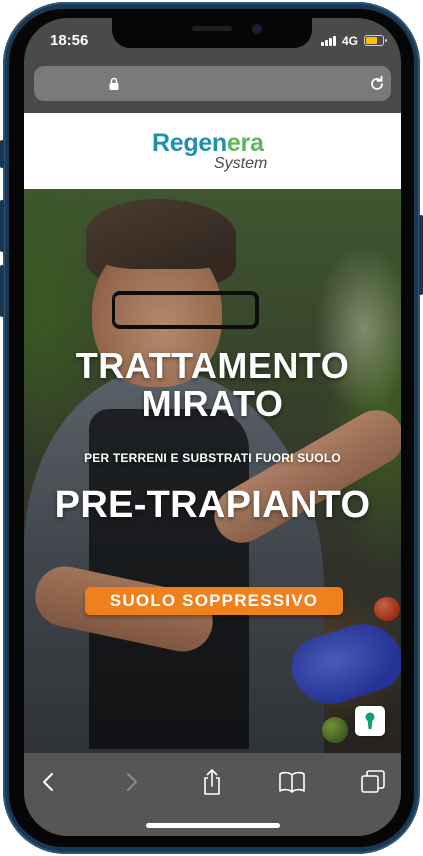 This screenshot has width=423, height=856. Describe the element at coordinates (245, 143) in the screenshot. I see `logo-text-green: era` at that location.